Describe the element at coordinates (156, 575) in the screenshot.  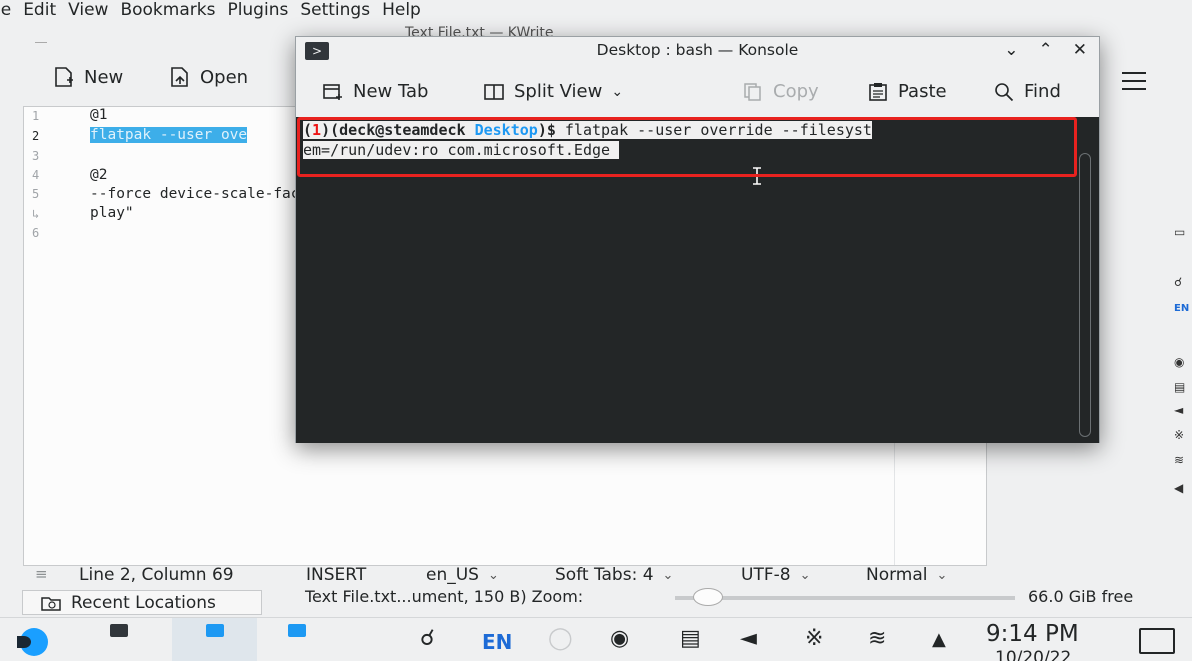
I see `cursor-position: Line 2, Column 69` at that location.